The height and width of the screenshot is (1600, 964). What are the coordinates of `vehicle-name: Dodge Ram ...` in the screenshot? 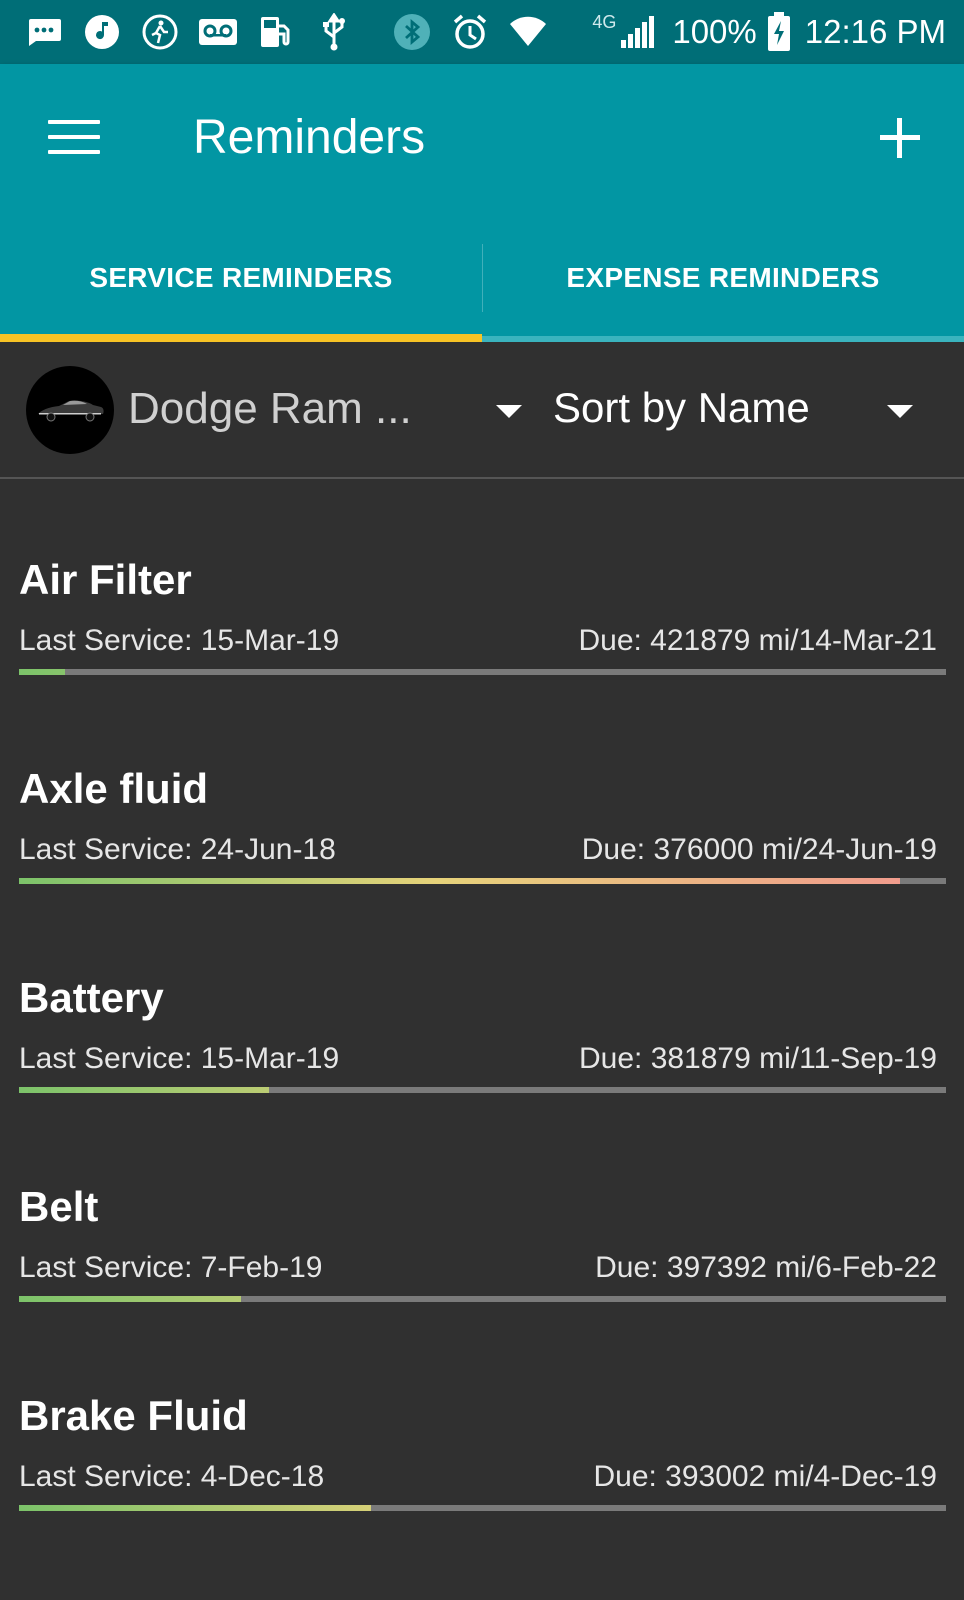 It's located at (270, 408).